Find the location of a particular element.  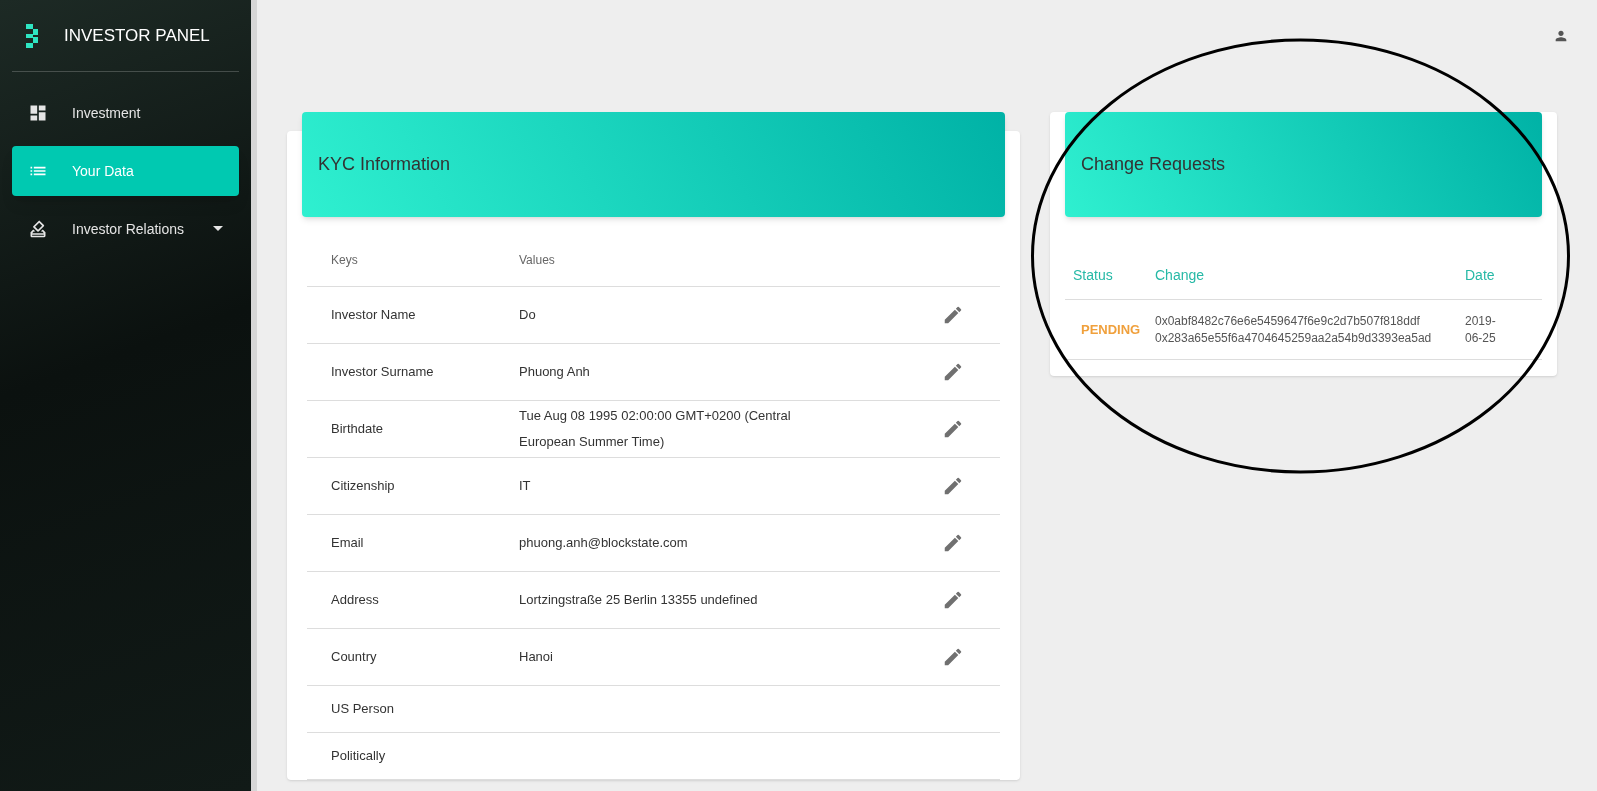

nav-item: Investment is located at coordinates (125, 113).